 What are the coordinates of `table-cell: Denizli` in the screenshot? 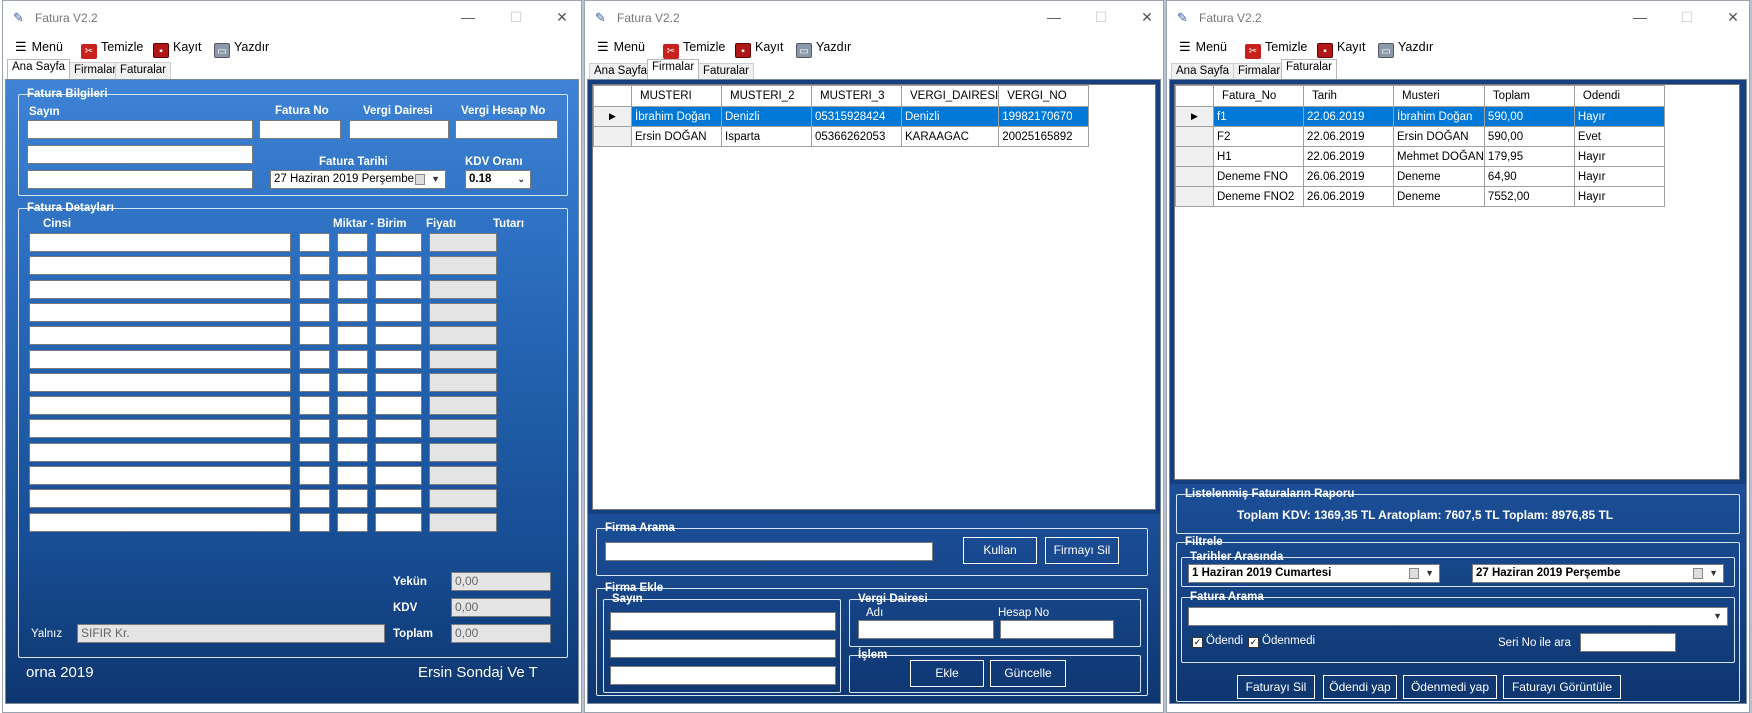 It's located at (950, 116).